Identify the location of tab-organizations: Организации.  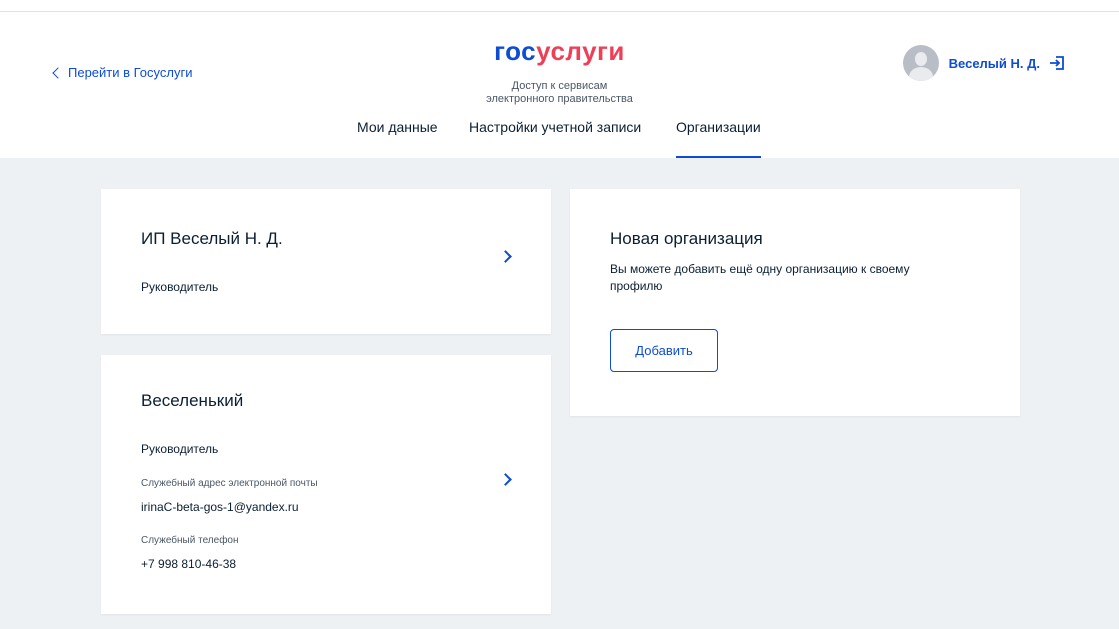
(718, 138).